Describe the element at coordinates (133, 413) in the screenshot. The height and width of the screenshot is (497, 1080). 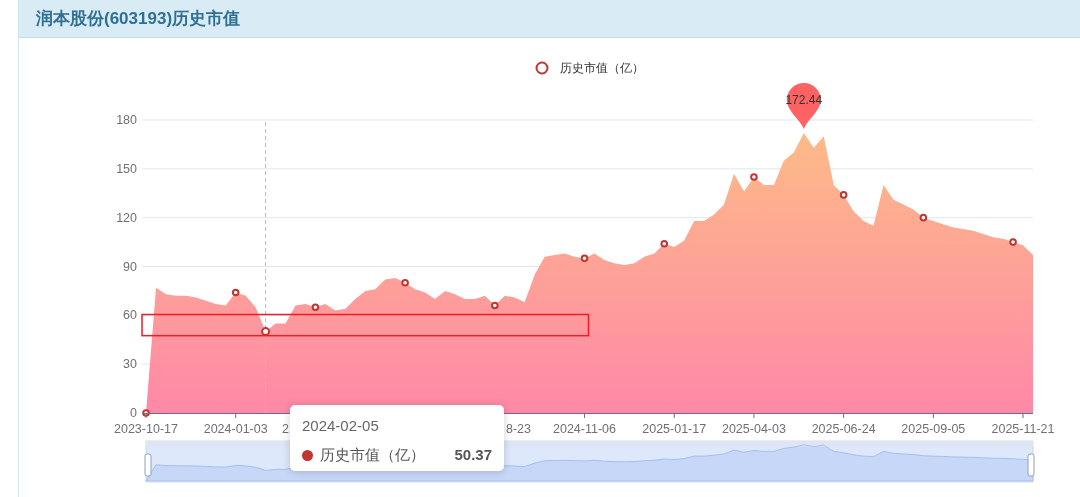
I see `axis-label: 0` at that location.